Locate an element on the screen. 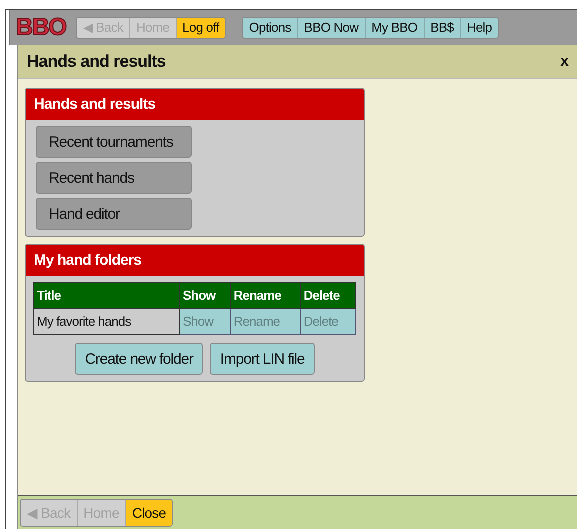 Image resolution: width=577 pixels, height=529 pixels. column-header: Show is located at coordinates (205, 295).